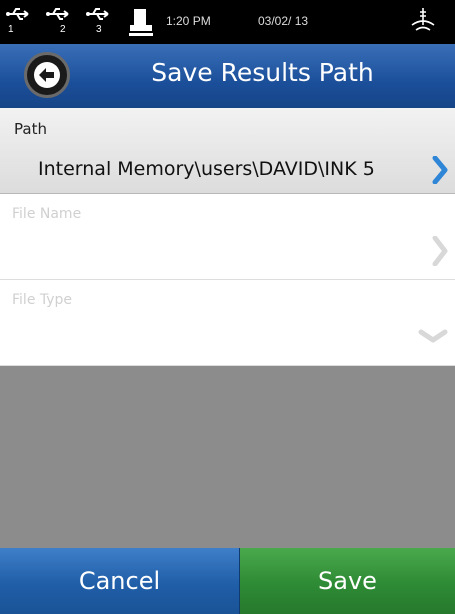 Image resolution: width=455 pixels, height=614 pixels. I want to click on back-arrow-icon, so click(47, 75).